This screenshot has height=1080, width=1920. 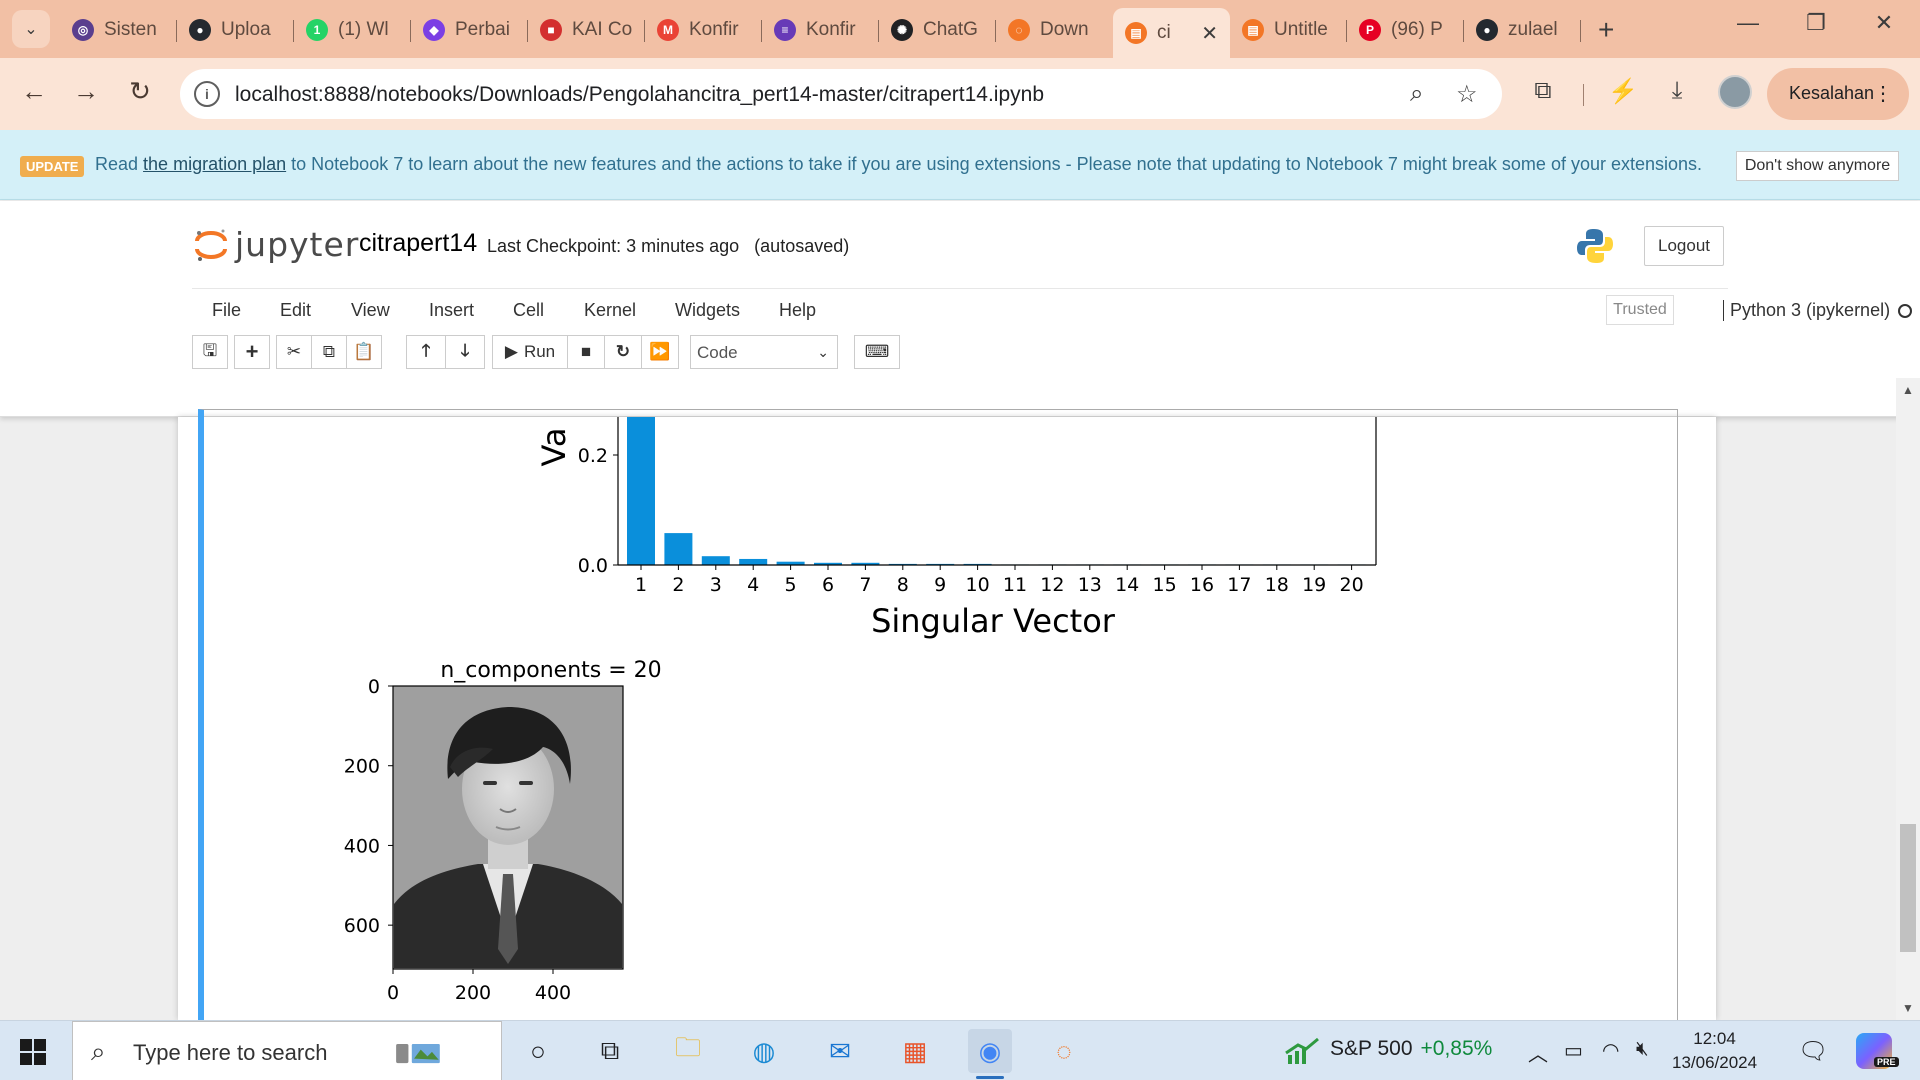 What do you see at coordinates (214, 164) in the screenshot?
I see `migration-plan-link: the migration plan` at bounding box center [214, 164].